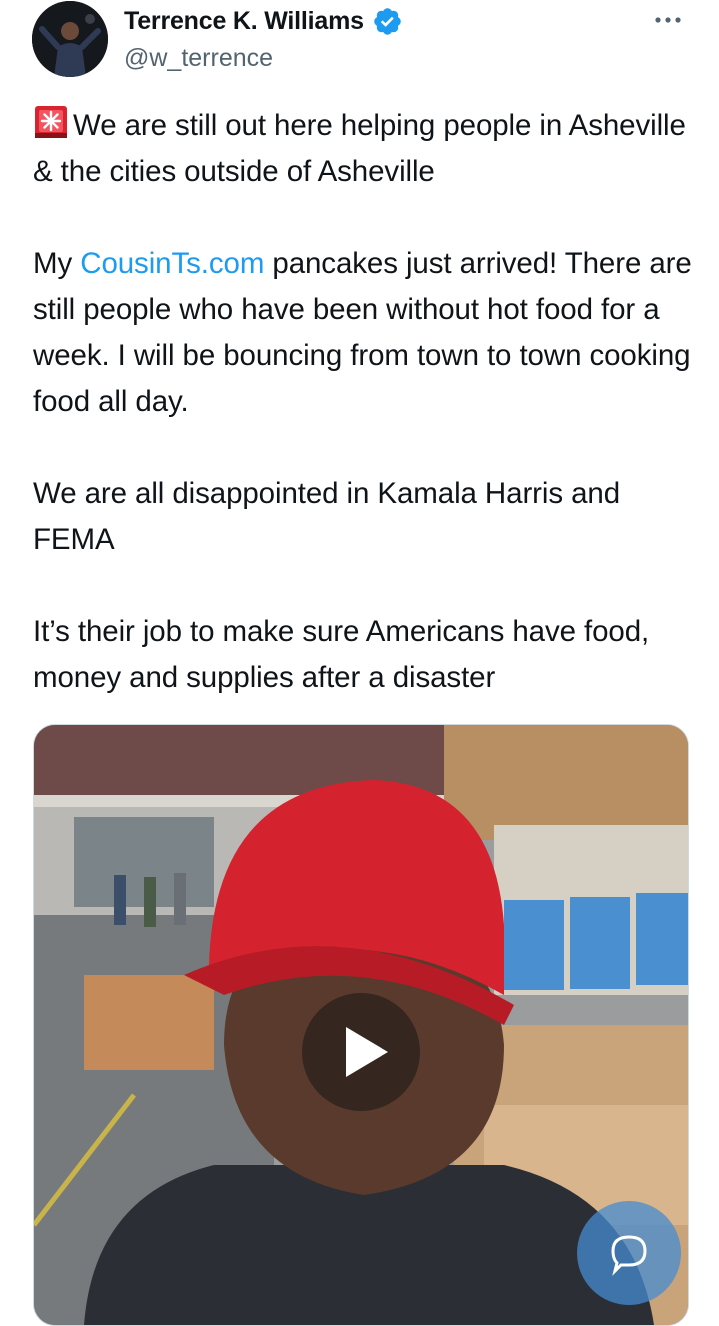 The image size is (719, 1326). What do you see at coordinates (367, 1052) in the screenshot?
I see `play-icon` at bounding box center [367, 1052].